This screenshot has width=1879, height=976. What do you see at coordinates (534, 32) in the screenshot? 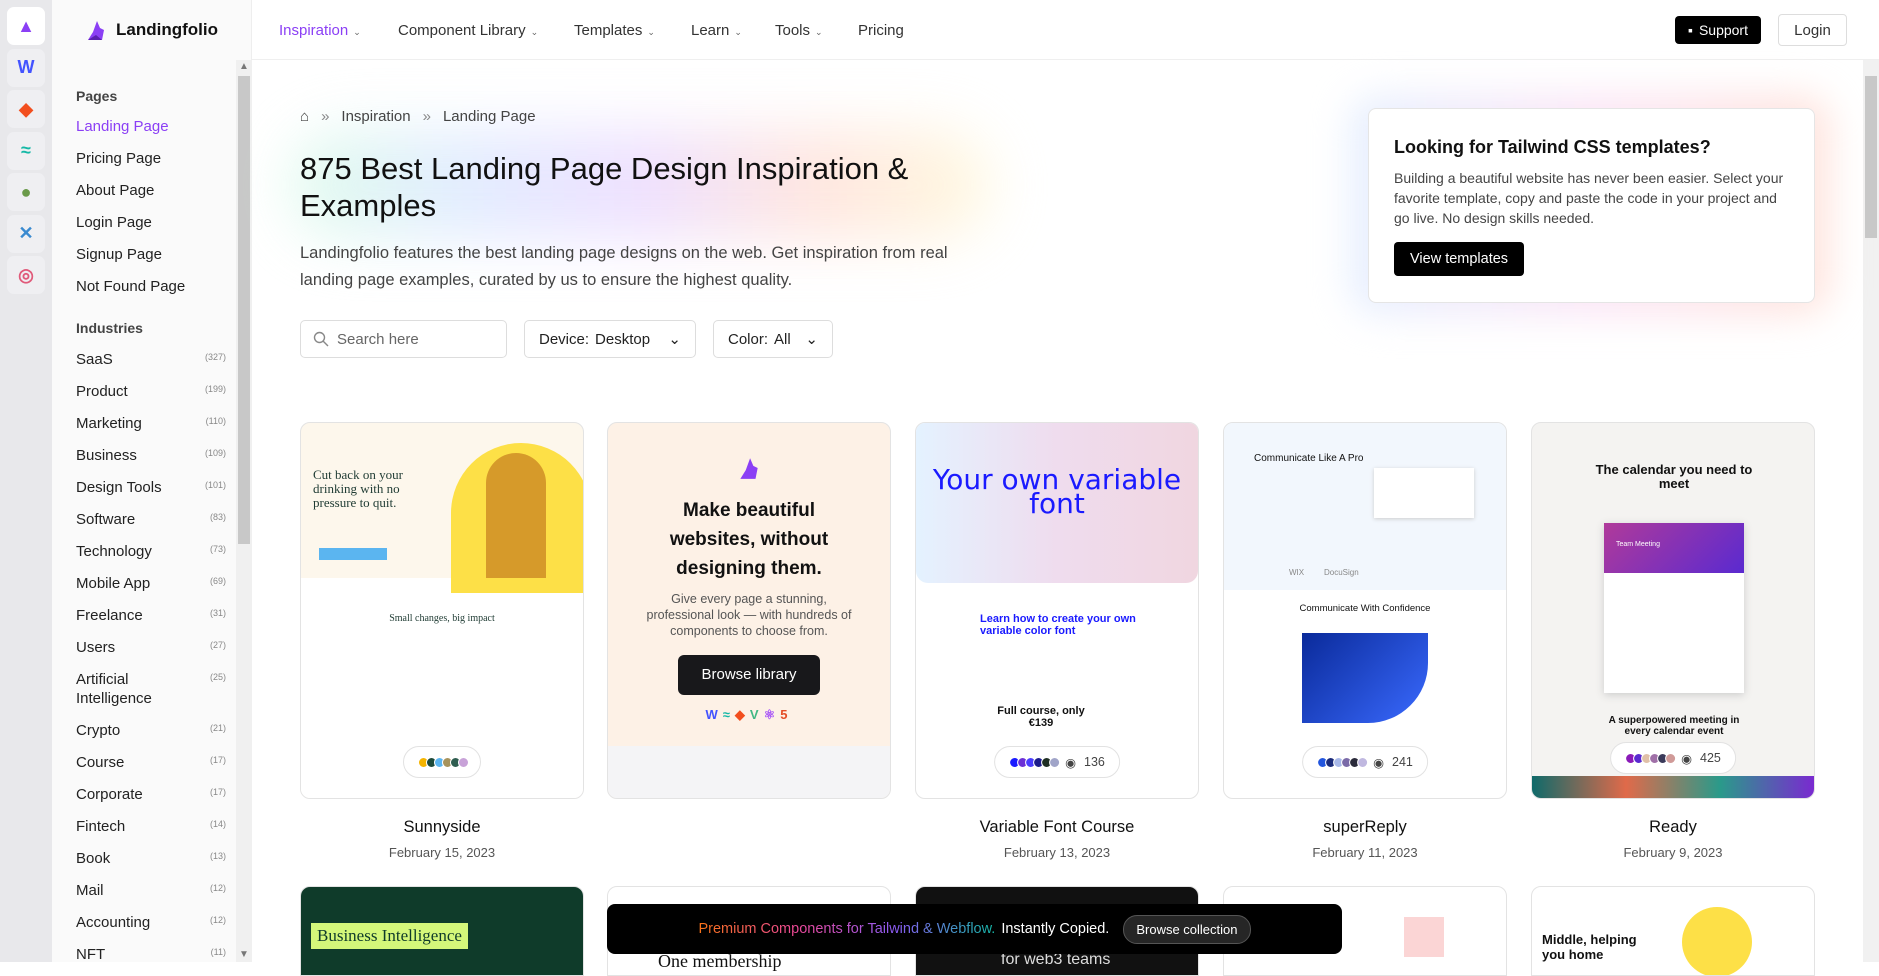
I see `chevron-down-icon: ⌄` at bounding box center [534, 32].